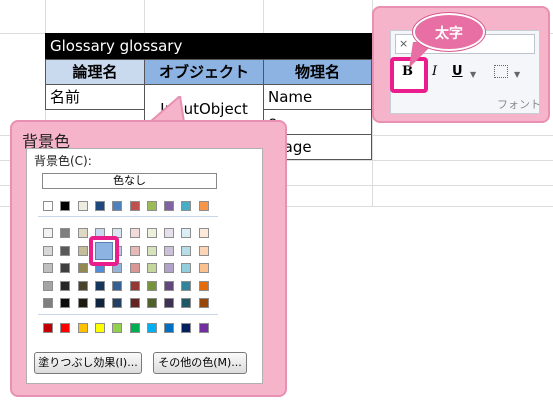  What do you see at coordinates (95, 97) in the screenshot?
I see `cell-logical-1: 名前` at bounding box center [95, 97].